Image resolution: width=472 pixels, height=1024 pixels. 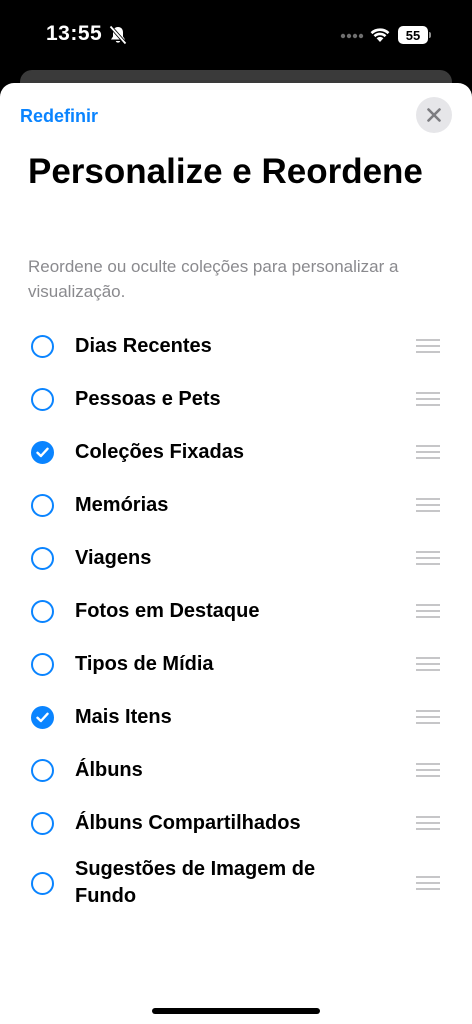 I want to click on home-indicator, so click(x=236, y=1011).